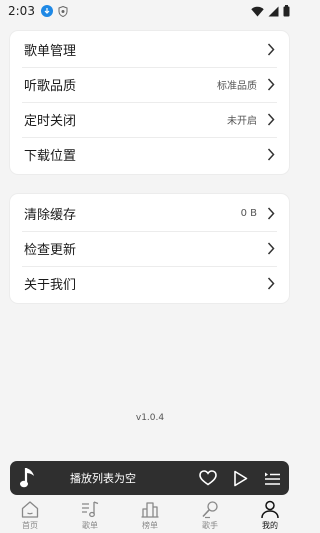 Image resolution: width=320 pixels, height=533 pixels. I want to click on tab-singers: 歌手, so click(210, 515).